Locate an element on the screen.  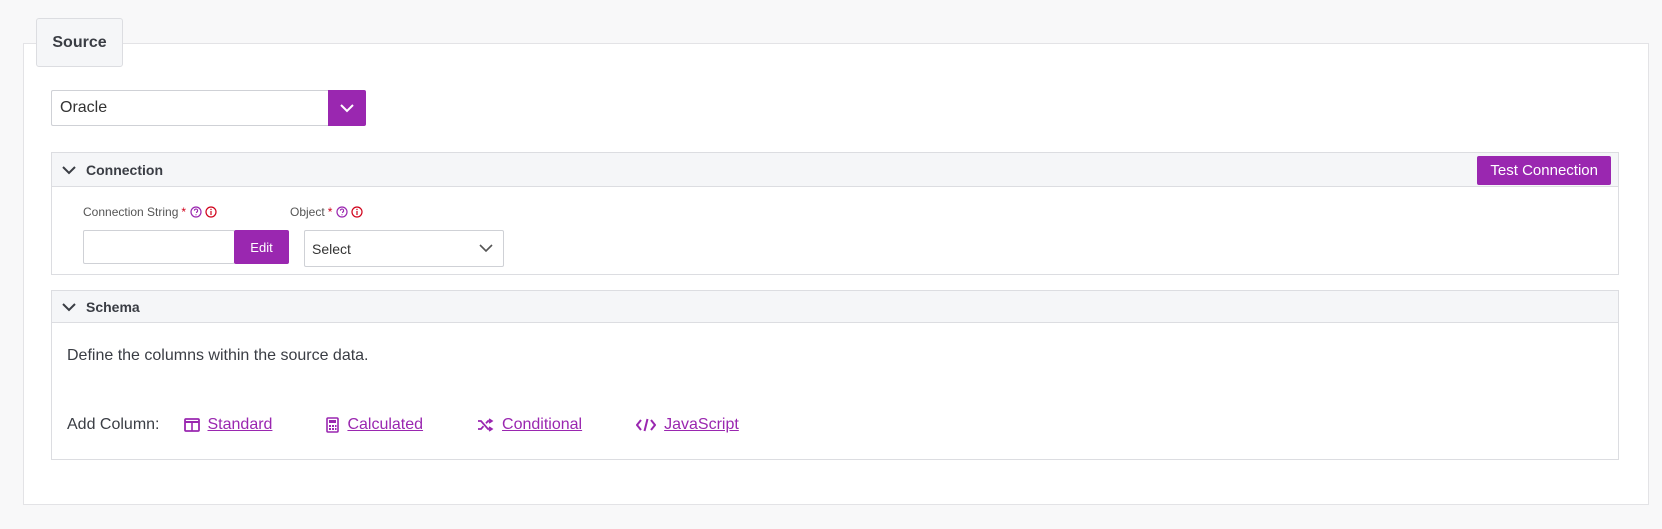
add-column-label: Add Column: is located at coordinates (113, 424).